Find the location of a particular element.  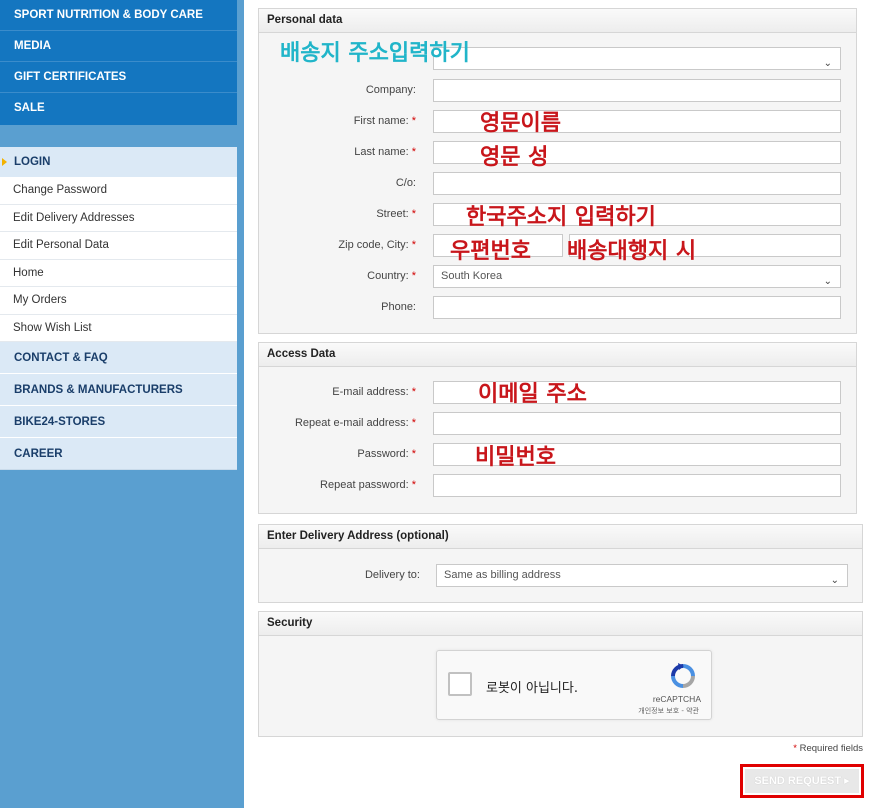

delivery-to-value: Same as billing address is located at coordinates (502, 575).